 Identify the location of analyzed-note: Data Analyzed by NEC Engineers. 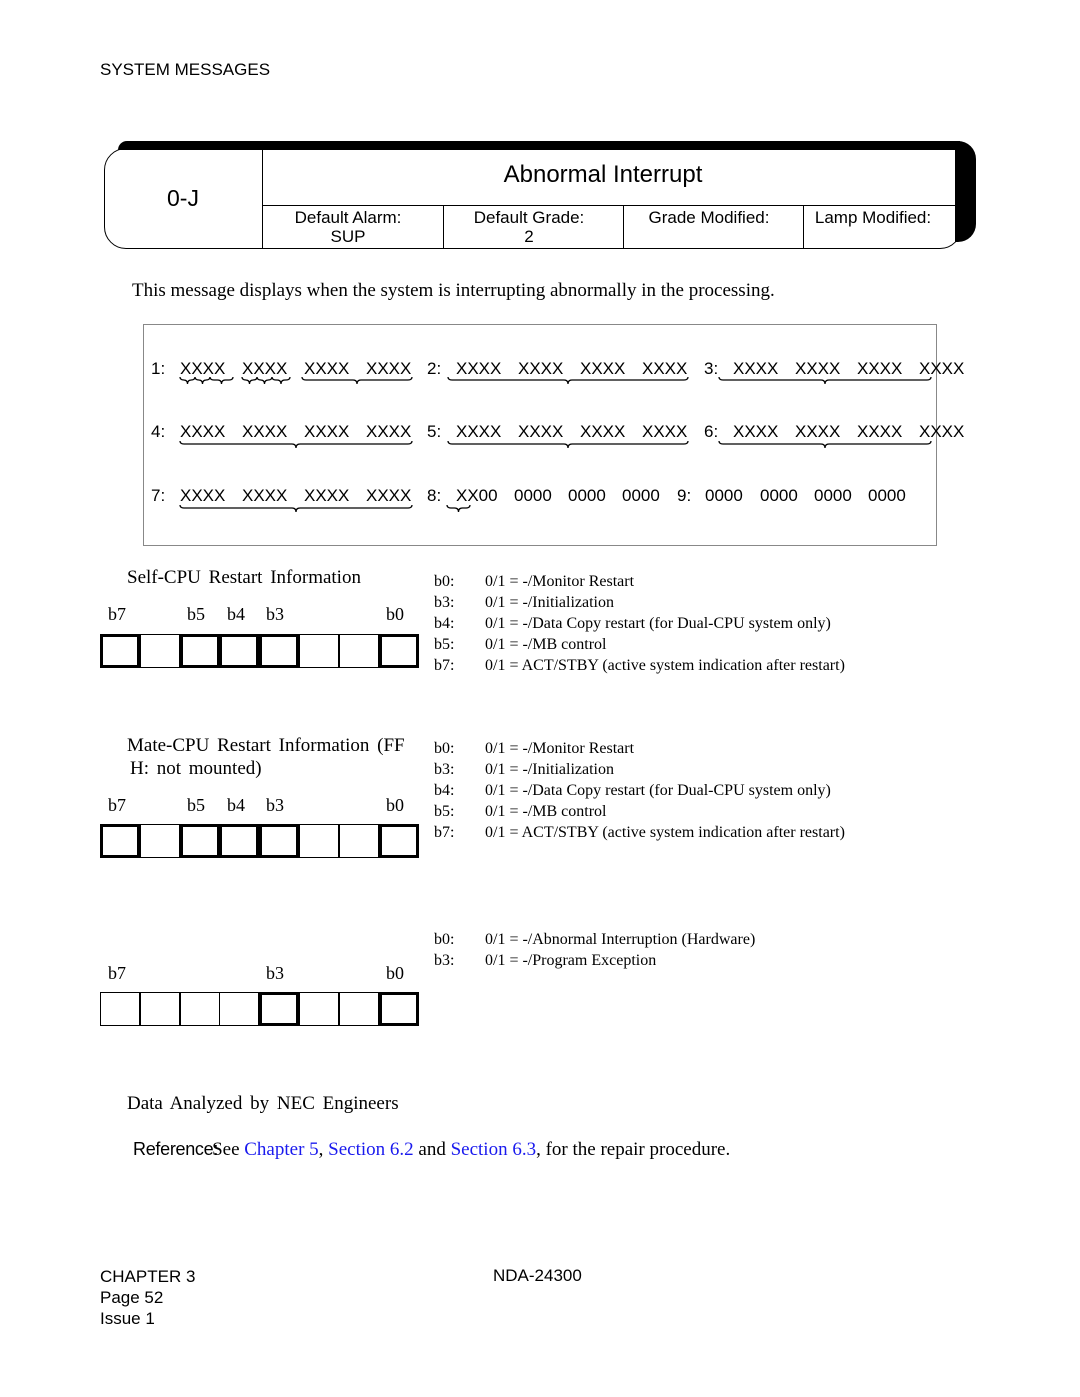
(263, 1103).